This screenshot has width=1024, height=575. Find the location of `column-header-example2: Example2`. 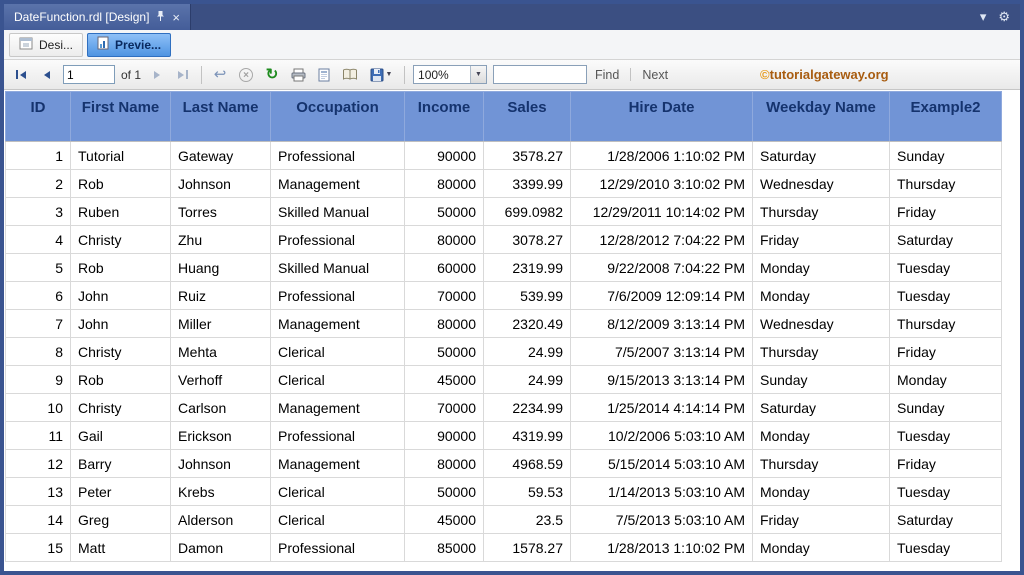

column-header-example2: Example2 is located at coordinates (945, 116).